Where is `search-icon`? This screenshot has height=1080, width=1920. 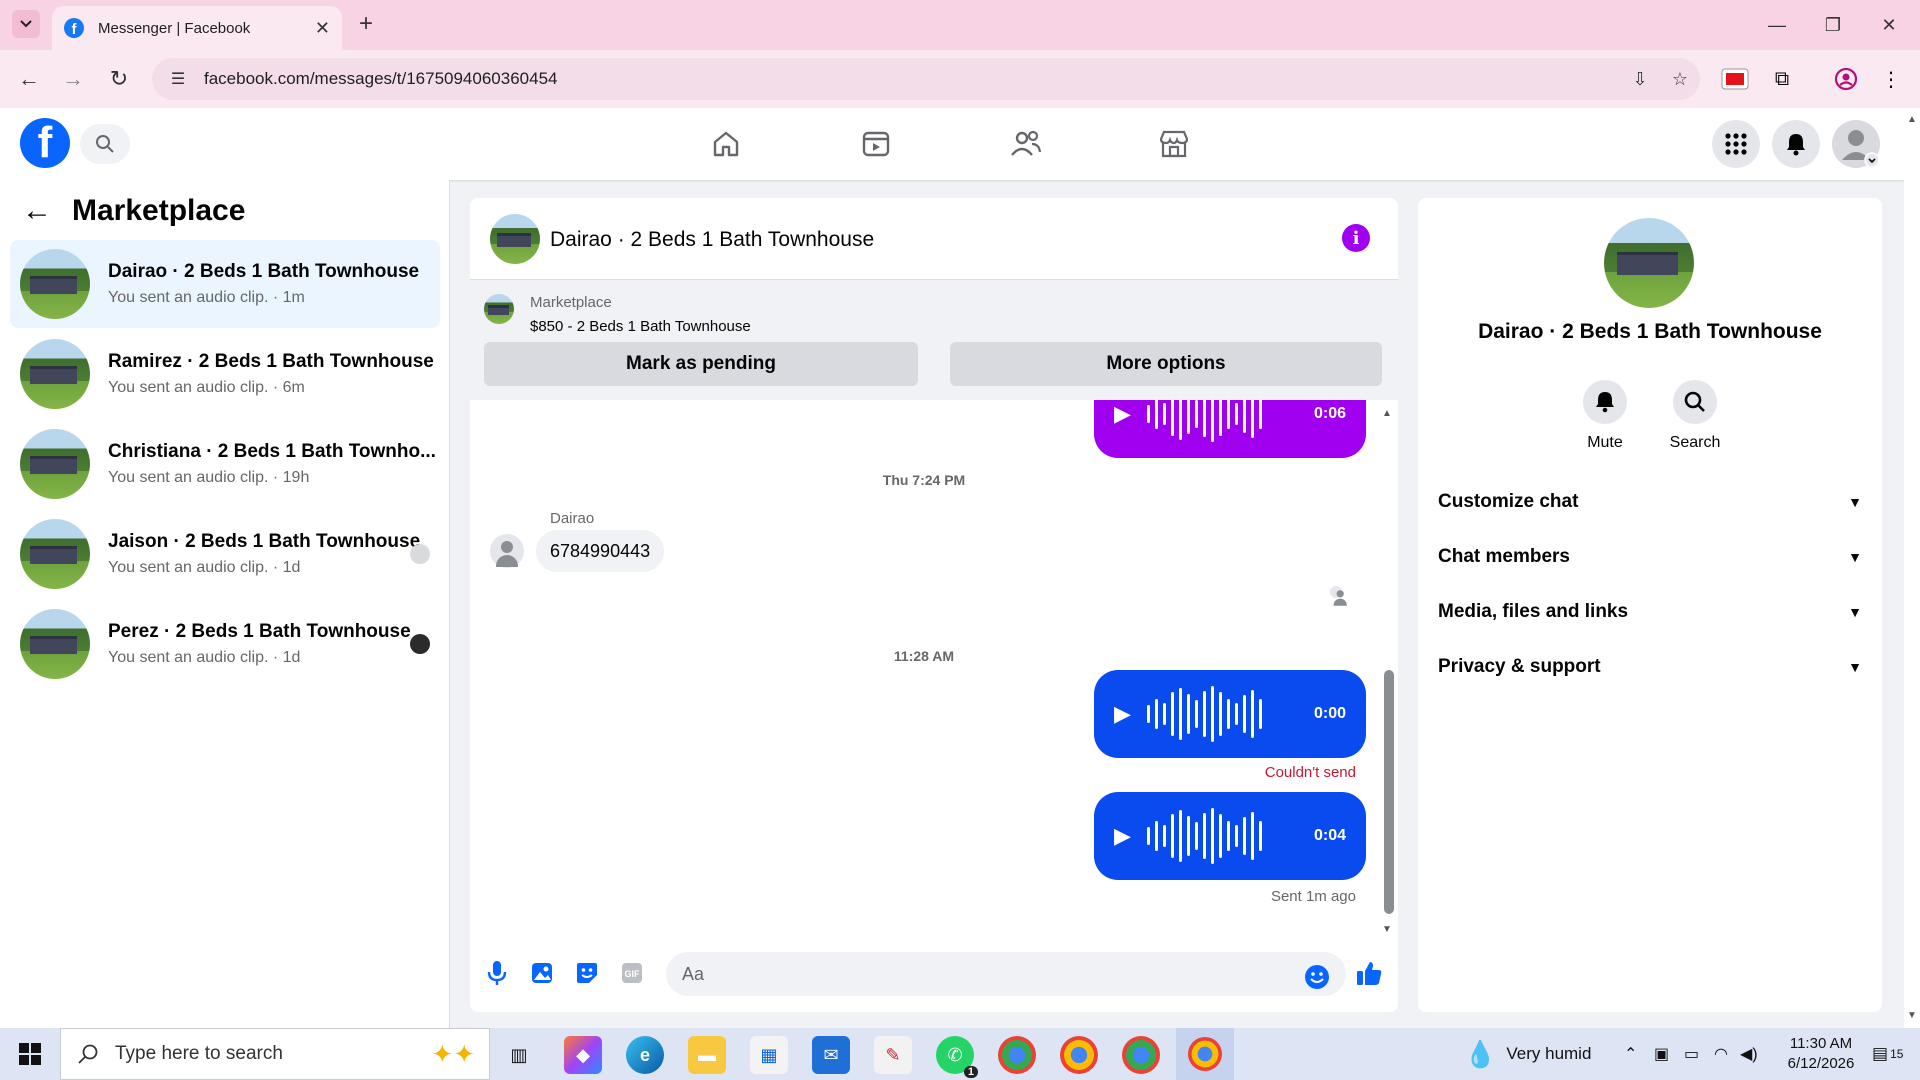
search-icon is located at coordinates (1695, 402).